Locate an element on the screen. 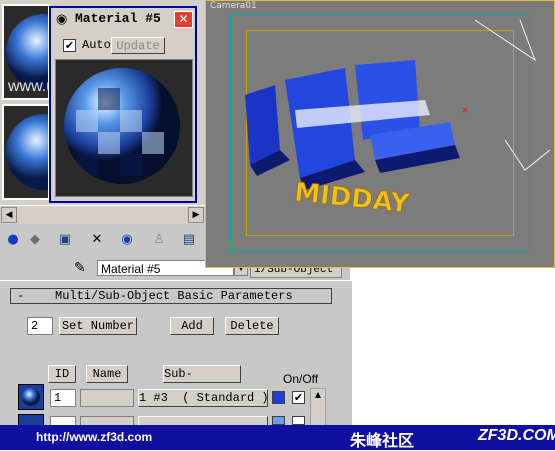 The height and width of the screenshot is (451, 555). sort-by-submaterial-button: Sub-Material is located at coordinates (202, 374).